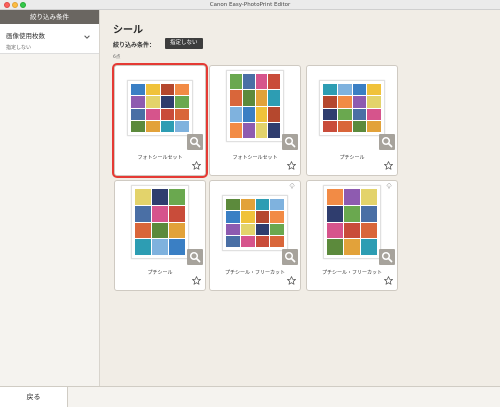 The height and width of the screenshot is (407, 500). Describe the element at coordinates (19, 48) in the screenshot. I see `filter-value: 指定しない` at that location.